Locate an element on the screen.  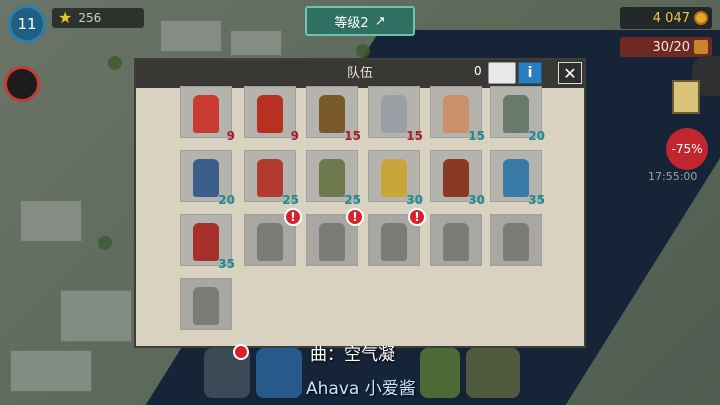
soldier-button is located at coordinates (440, 373).